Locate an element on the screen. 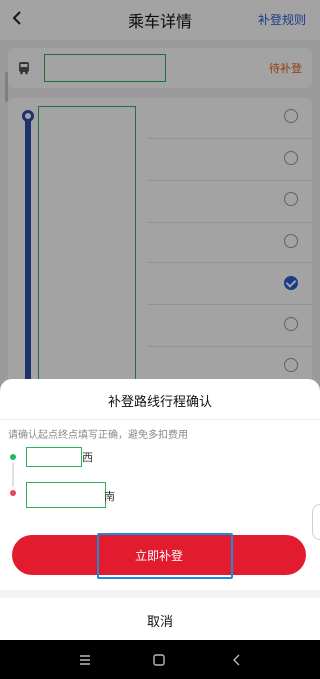 The width and height of the screenshot is (320, 679). start-station-suffix: 西 is located at coordinates (87, 457).